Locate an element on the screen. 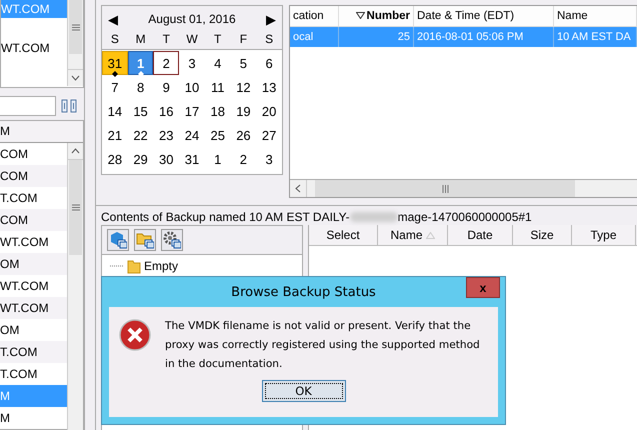 This screenshot has height=430, width=637. calendar-day: 24 is located at coordinates (192, 135).